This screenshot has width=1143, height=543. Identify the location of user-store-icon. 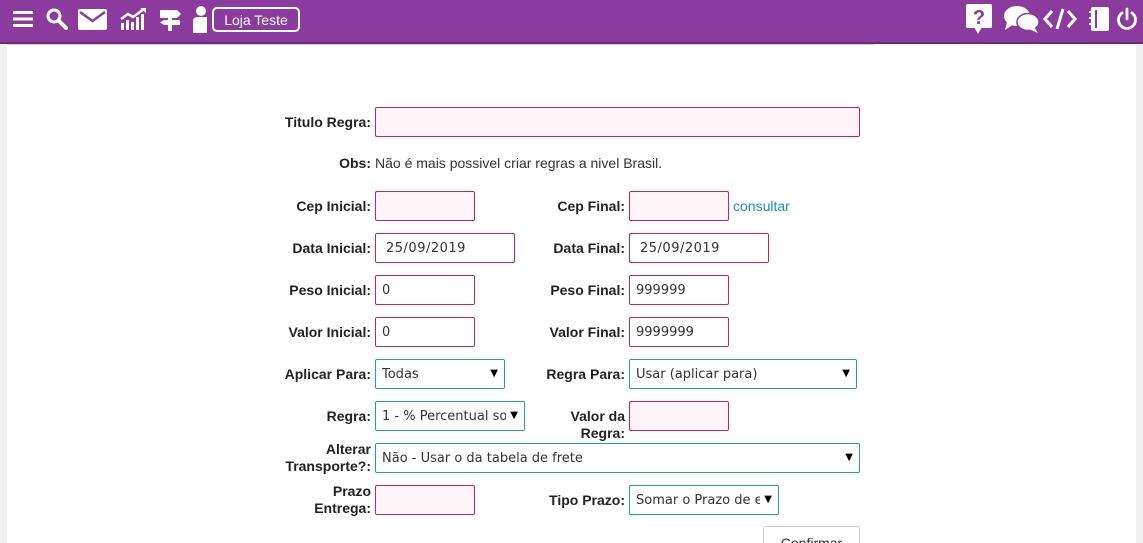
(203, 19).